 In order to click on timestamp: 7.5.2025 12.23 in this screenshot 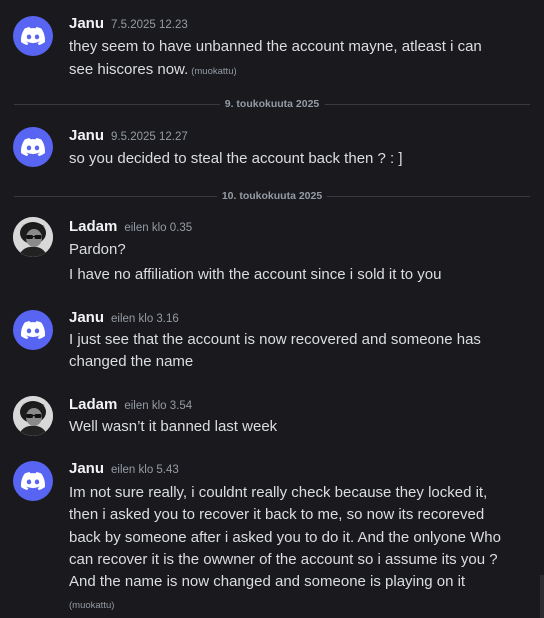, I will do `click(149, 25)`.